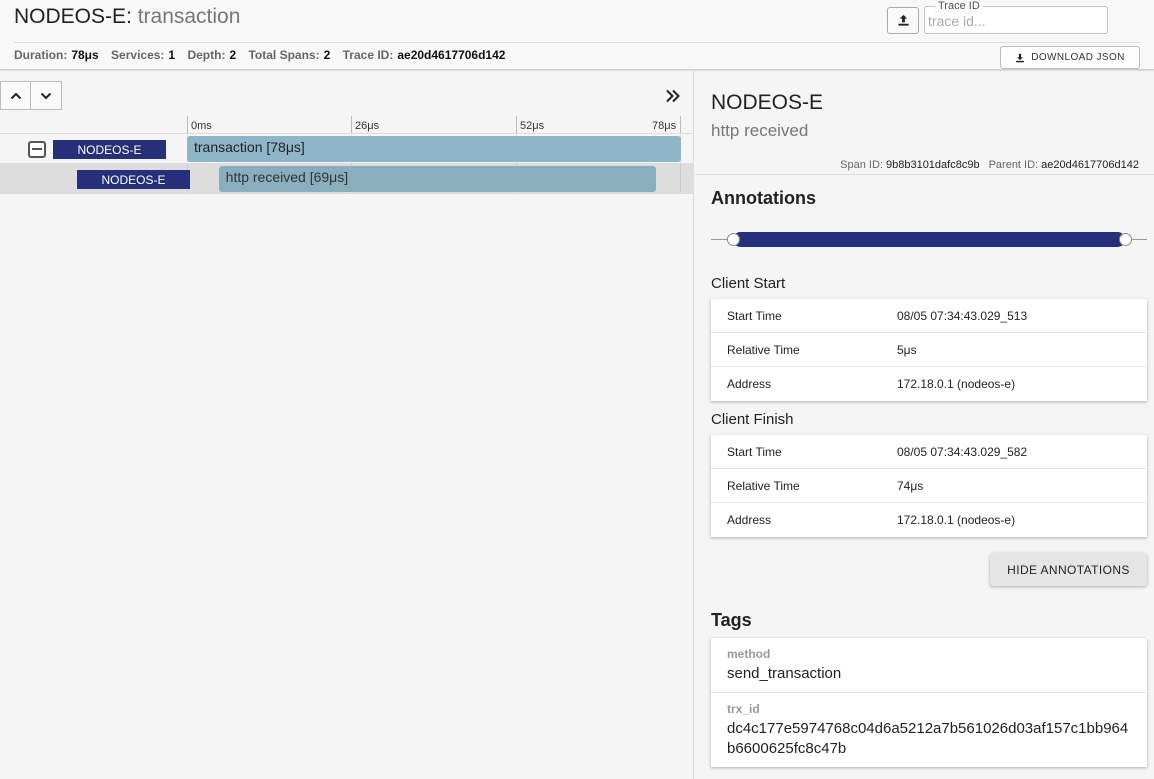  What do you see at coordinates (138, 55) in the screenshot?
I see `services-label: Services:` at bounding box center [138, 55].